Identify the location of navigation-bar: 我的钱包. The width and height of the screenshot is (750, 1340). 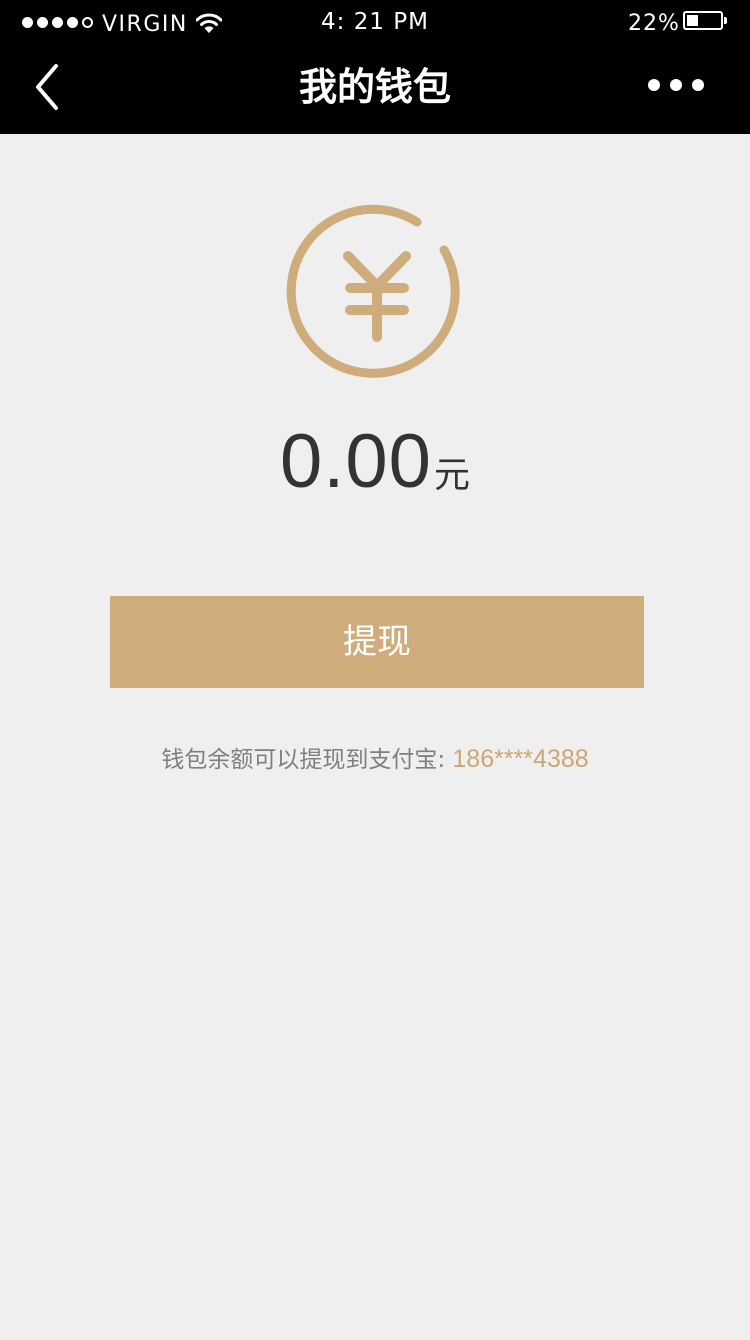
(375, 91).